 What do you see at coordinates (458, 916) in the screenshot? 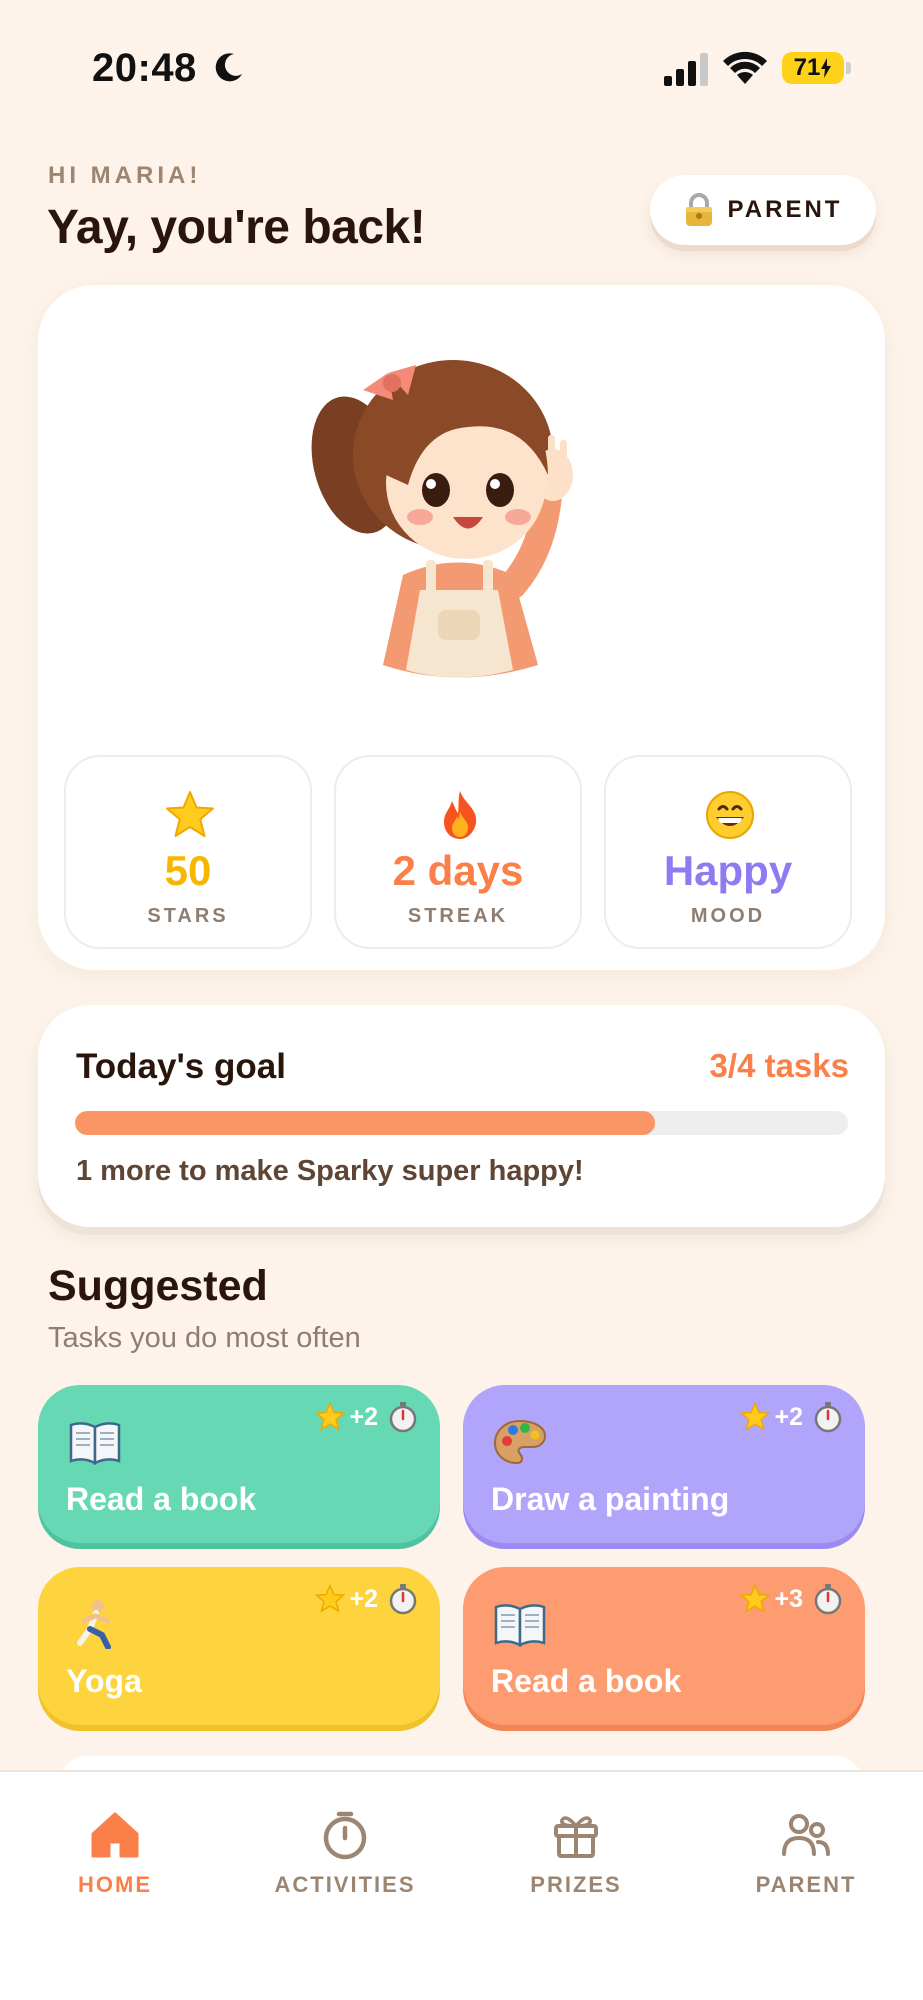
I see `streak-label: STREAK` at bounding box center [458, 916].